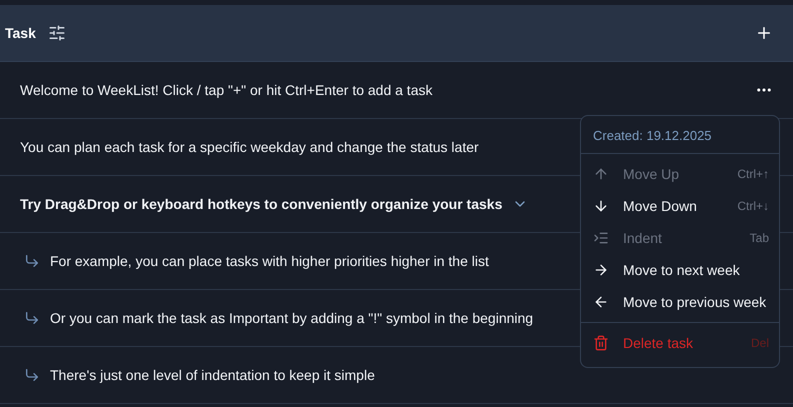  I want to click on shortcut-text: Tab, so click(759, 238).